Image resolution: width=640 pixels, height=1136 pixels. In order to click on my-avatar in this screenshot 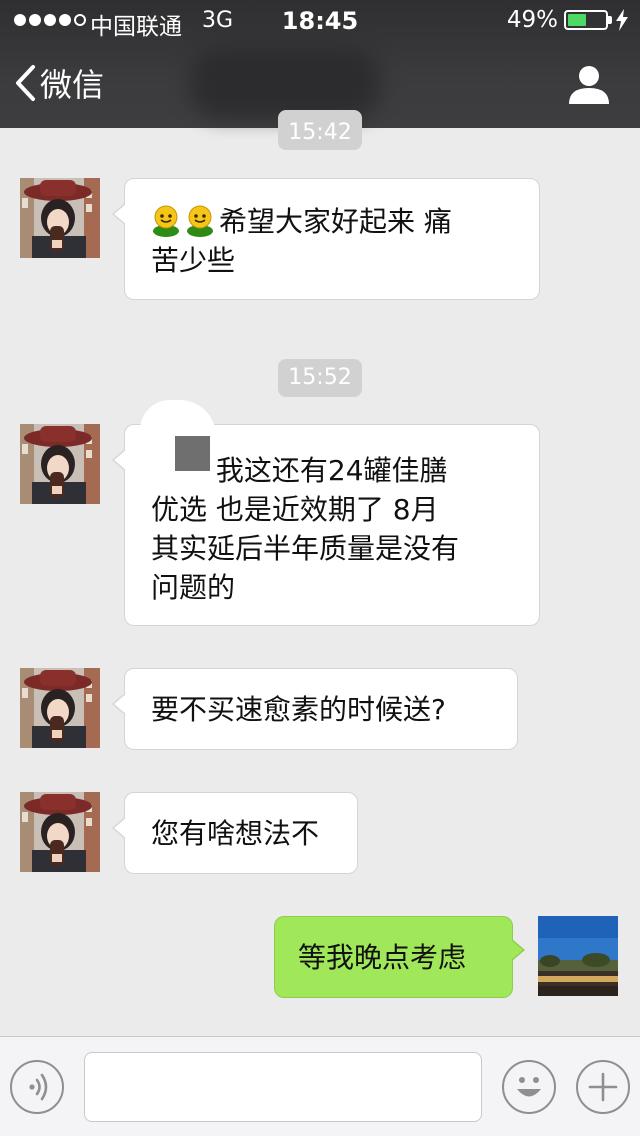, I will do `click(578, 956)`.